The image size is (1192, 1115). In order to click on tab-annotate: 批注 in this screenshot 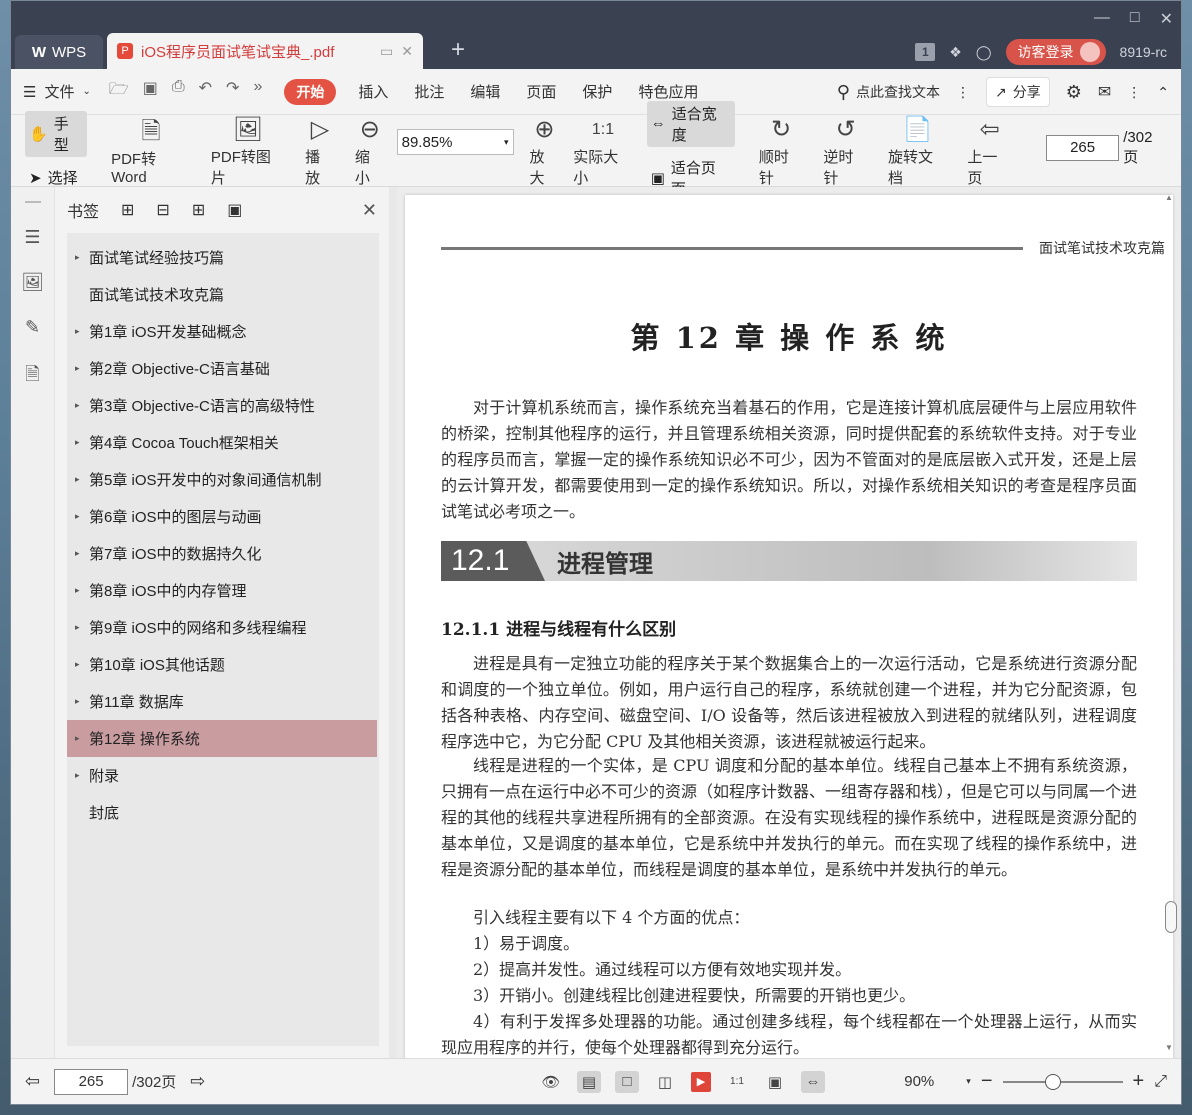, I will do `click(429, 91)`.